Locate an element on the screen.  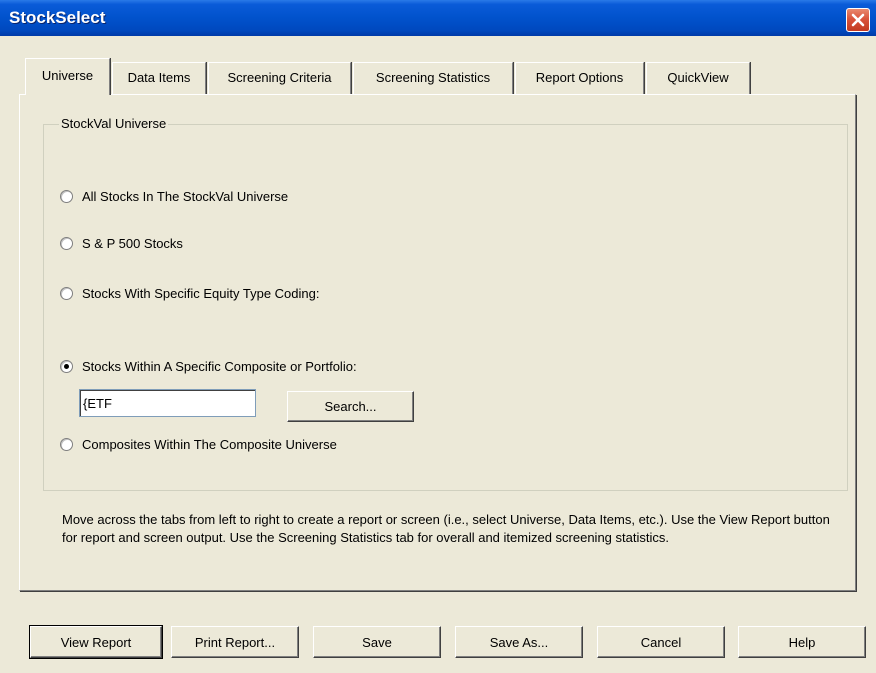
radio-label: Composites Within The Composite Universe is located at coordinates (209, 444).